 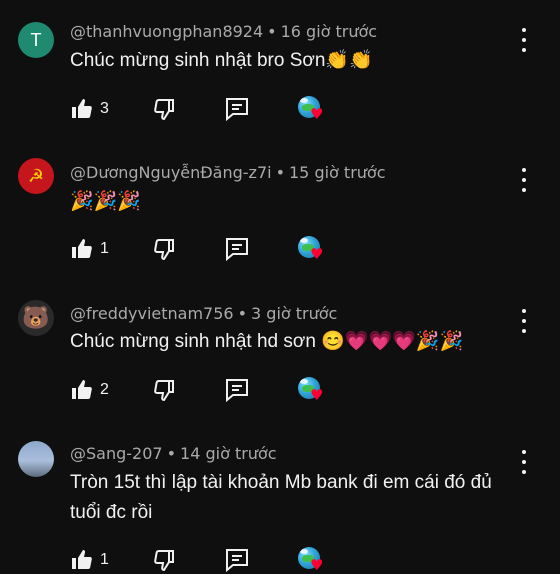 I want to click on author-name: @freddyvietnam756, so click(x=152, y=313).